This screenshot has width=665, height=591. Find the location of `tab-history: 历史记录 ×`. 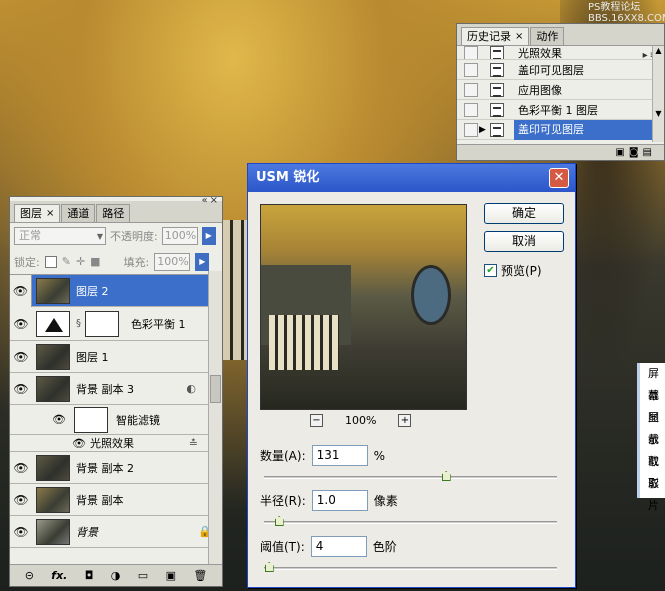

tab-history: 历史记录 × is located at coordinates (495, 36).